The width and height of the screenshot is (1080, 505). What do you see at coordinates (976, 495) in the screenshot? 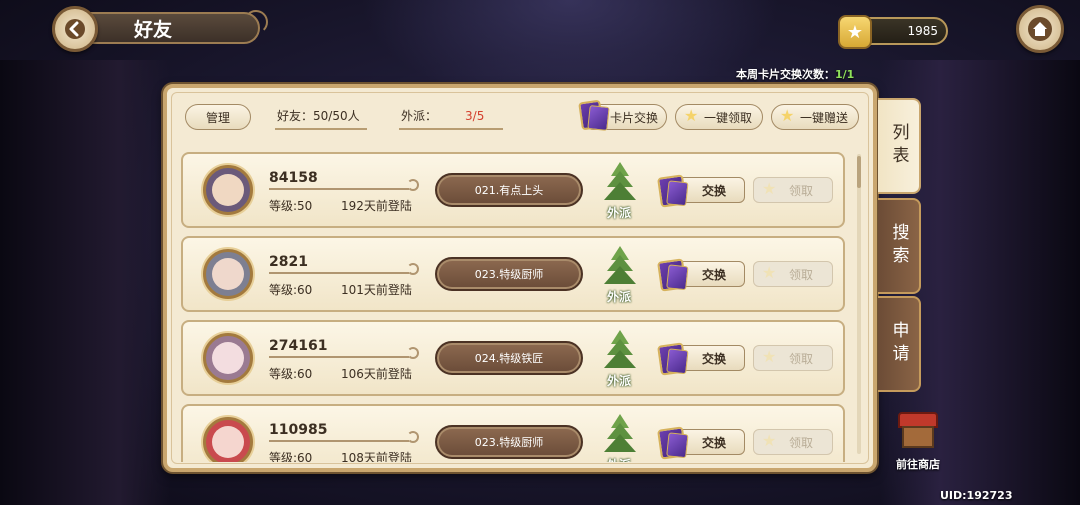
I see `player-uid: UID:192723` at bounding box center [976, 495].